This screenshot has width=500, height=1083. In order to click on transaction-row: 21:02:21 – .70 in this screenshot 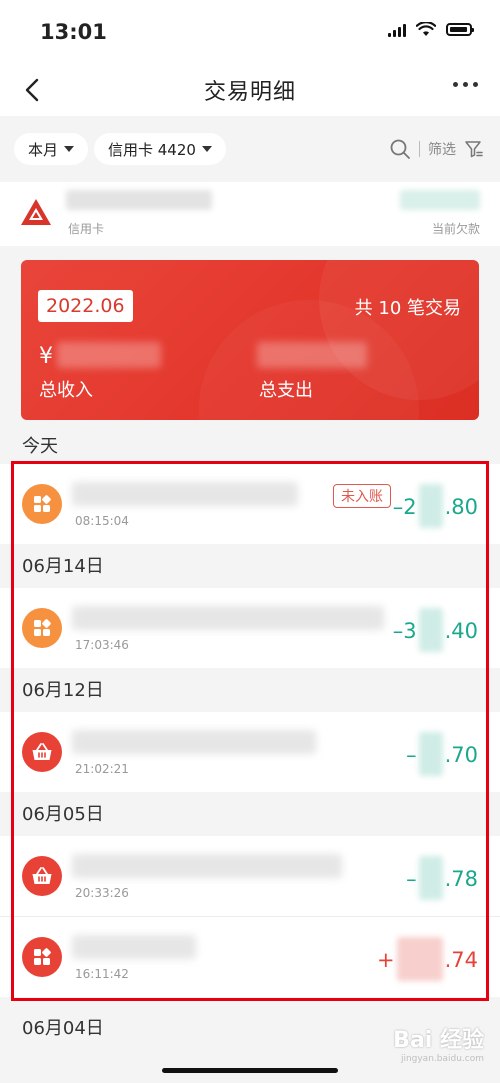, I will do `click(250, 752)`.